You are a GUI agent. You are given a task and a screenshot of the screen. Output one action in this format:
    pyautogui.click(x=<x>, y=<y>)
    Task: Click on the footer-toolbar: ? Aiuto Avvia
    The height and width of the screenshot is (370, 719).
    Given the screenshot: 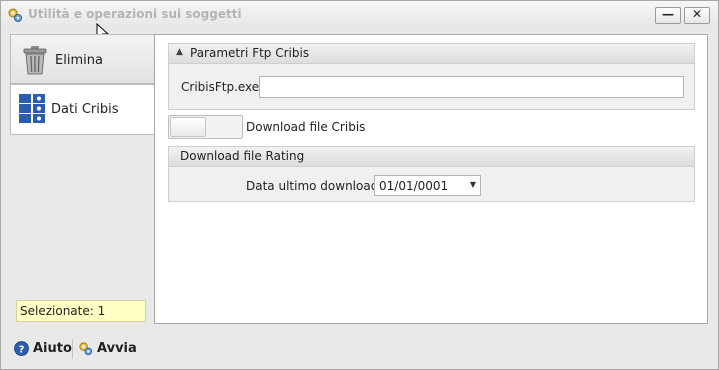 What is the action you would take?
    pyautogui.click(x=359, y=348)
    